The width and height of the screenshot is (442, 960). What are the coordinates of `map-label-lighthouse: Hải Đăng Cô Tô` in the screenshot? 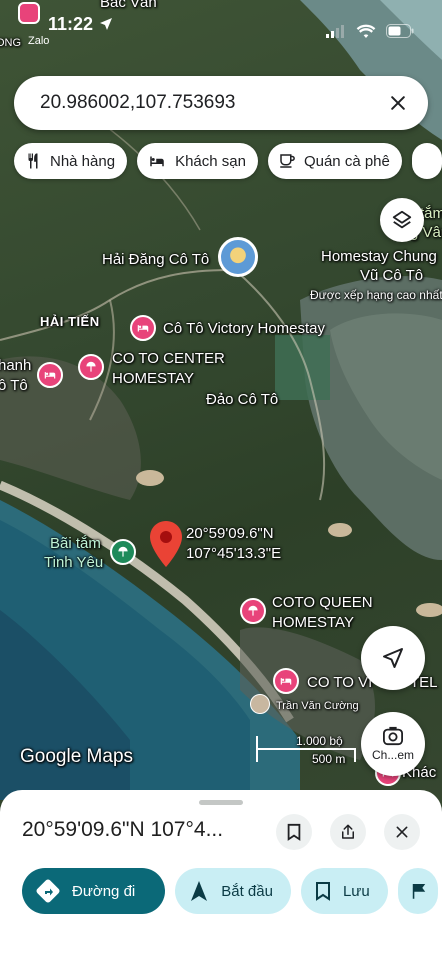 It's located at (155, 260).